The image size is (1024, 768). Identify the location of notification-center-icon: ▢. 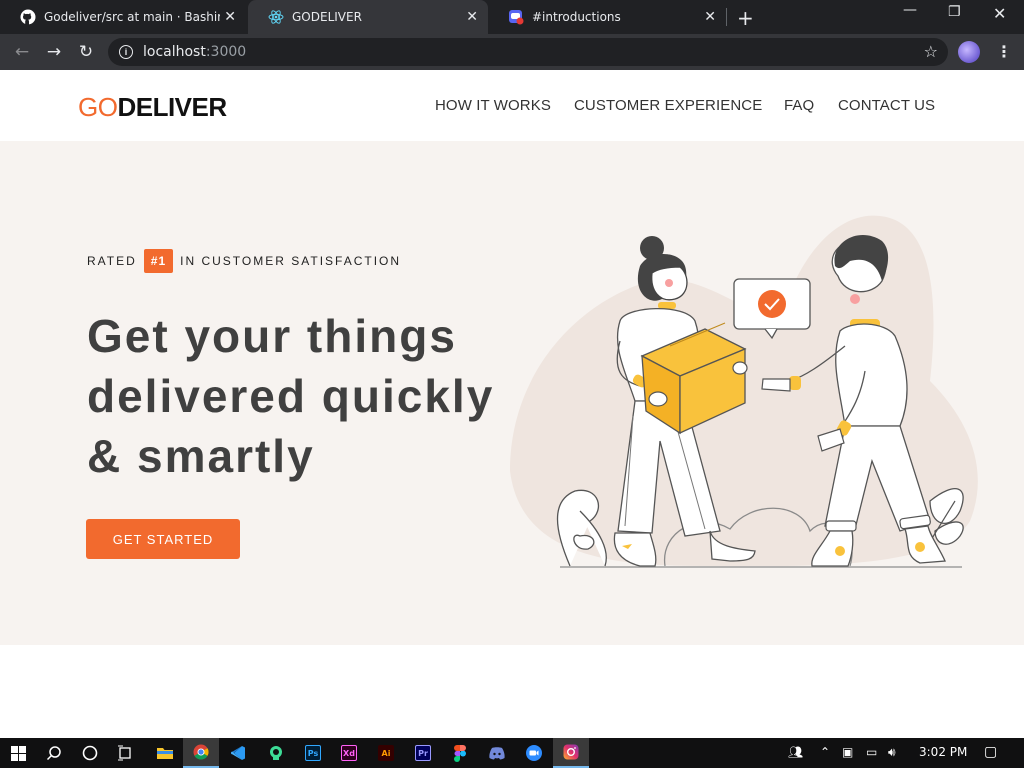
(990, 752).